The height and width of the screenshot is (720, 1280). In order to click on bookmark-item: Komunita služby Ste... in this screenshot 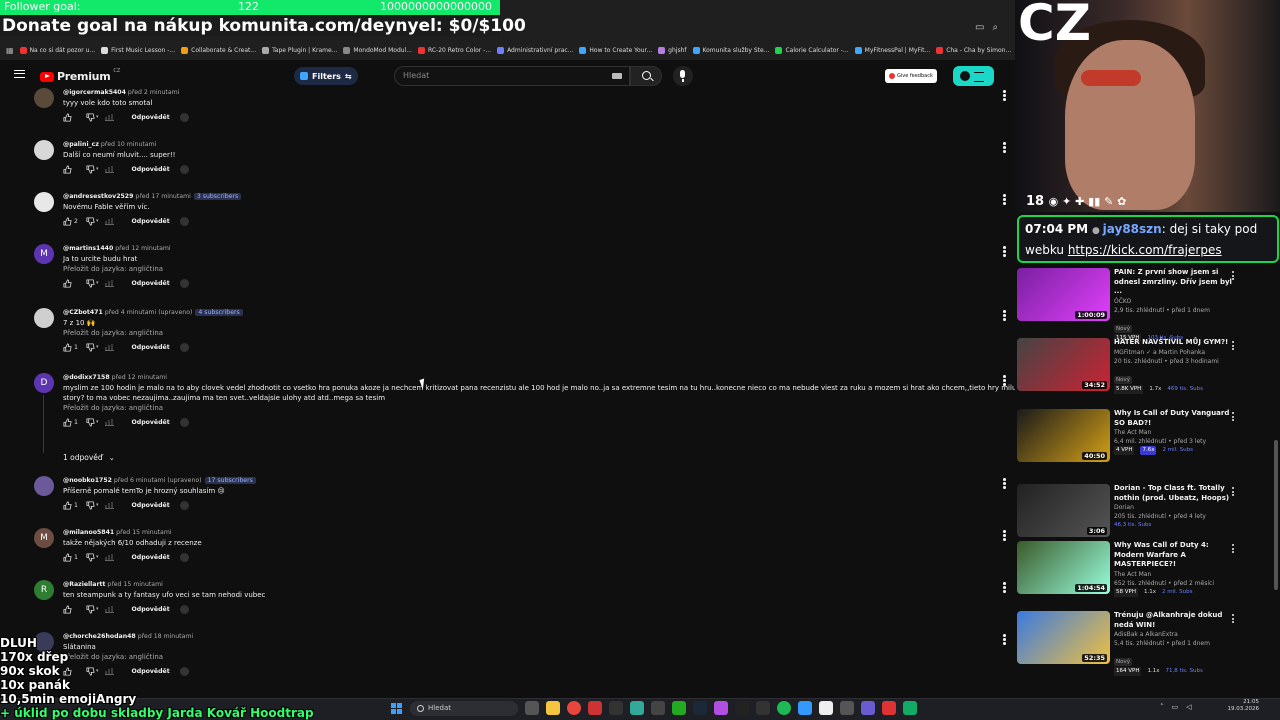, I will do `click(730, 50)`.